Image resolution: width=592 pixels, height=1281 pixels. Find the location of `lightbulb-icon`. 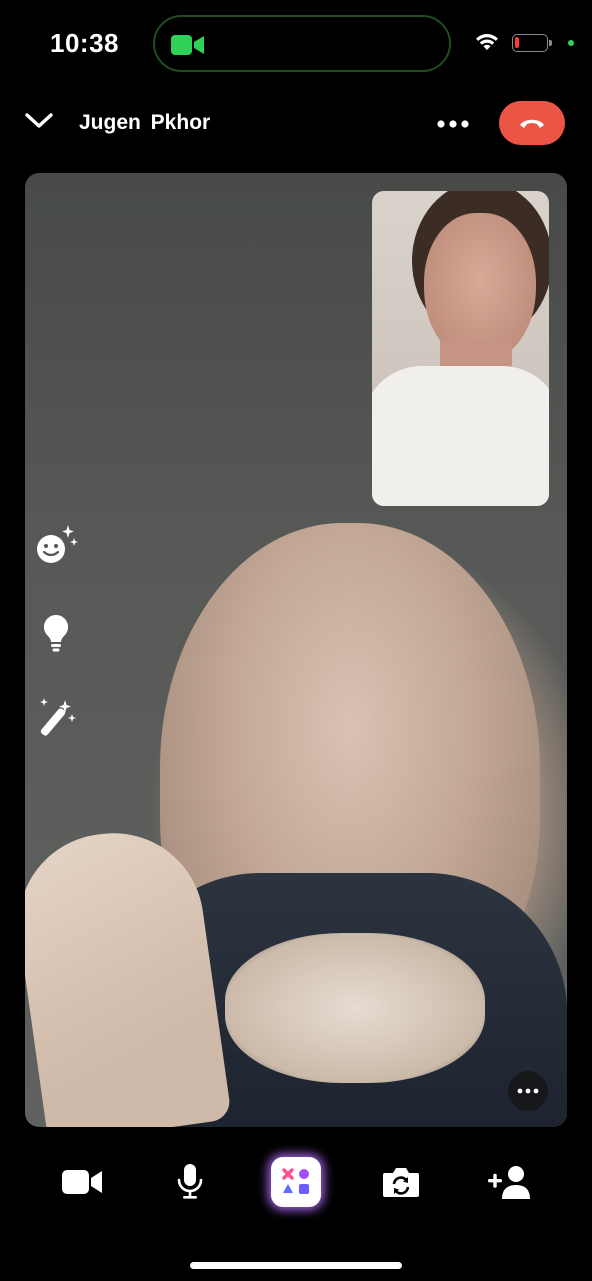

lightbulb-icon is located at coordinates (56, 633).